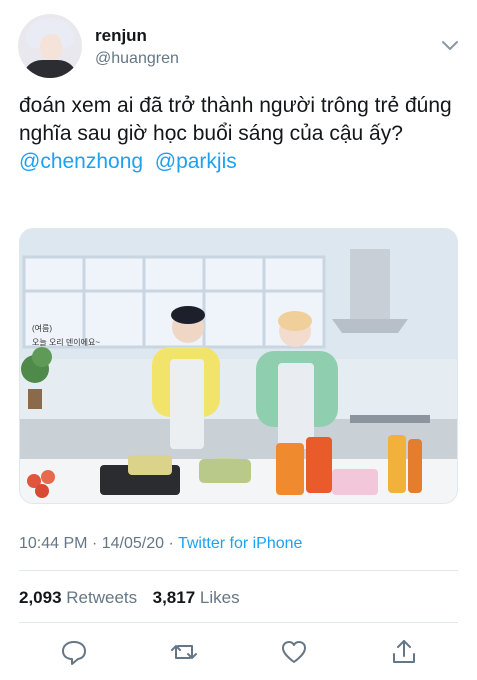 Image resolution: width=477 pixels, height=680 pixels. Describe the element at coordinates (137, 59) in the screenshot. I see `user-handle: @huangren` at that location.